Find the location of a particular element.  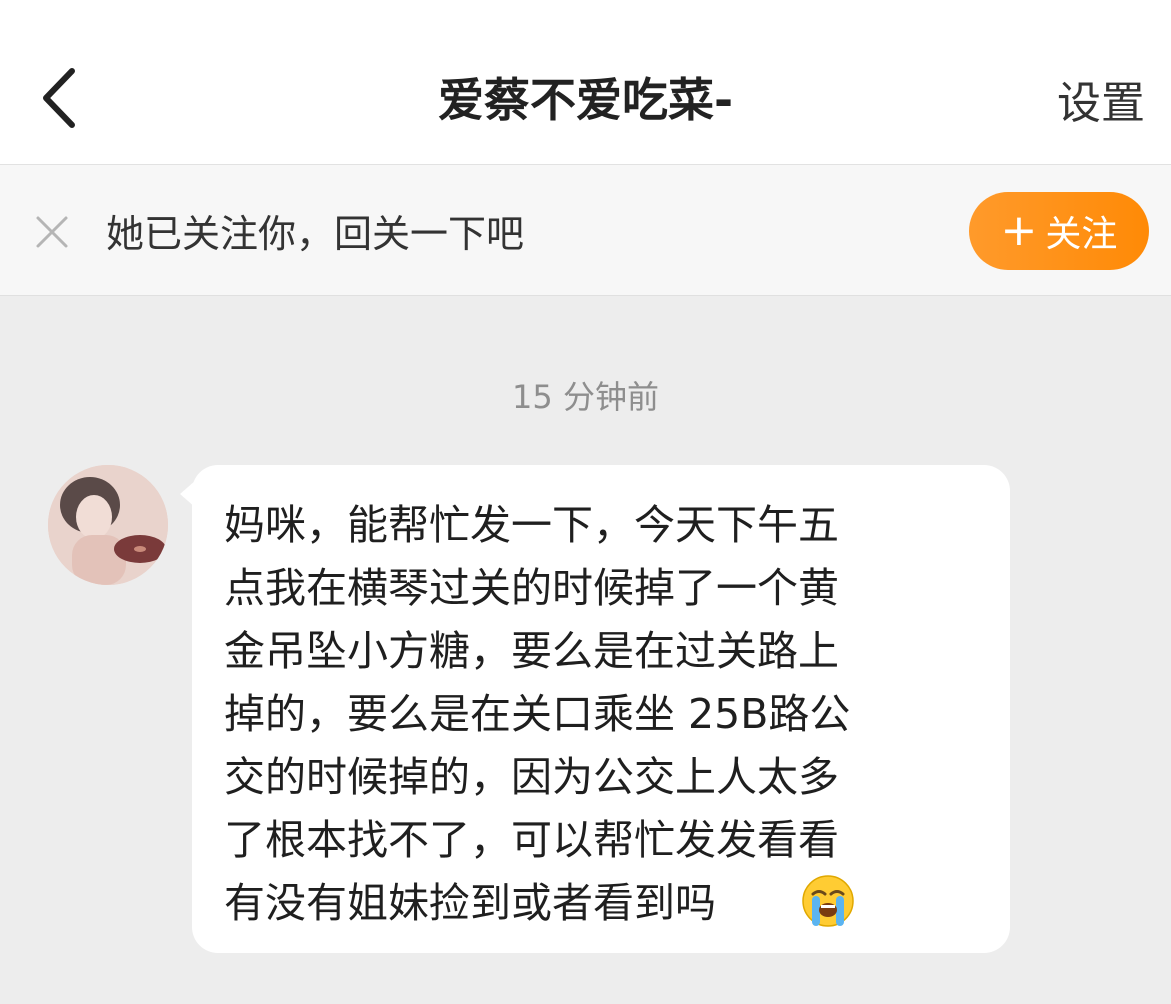

avatar is located at coordinates (108, 525).